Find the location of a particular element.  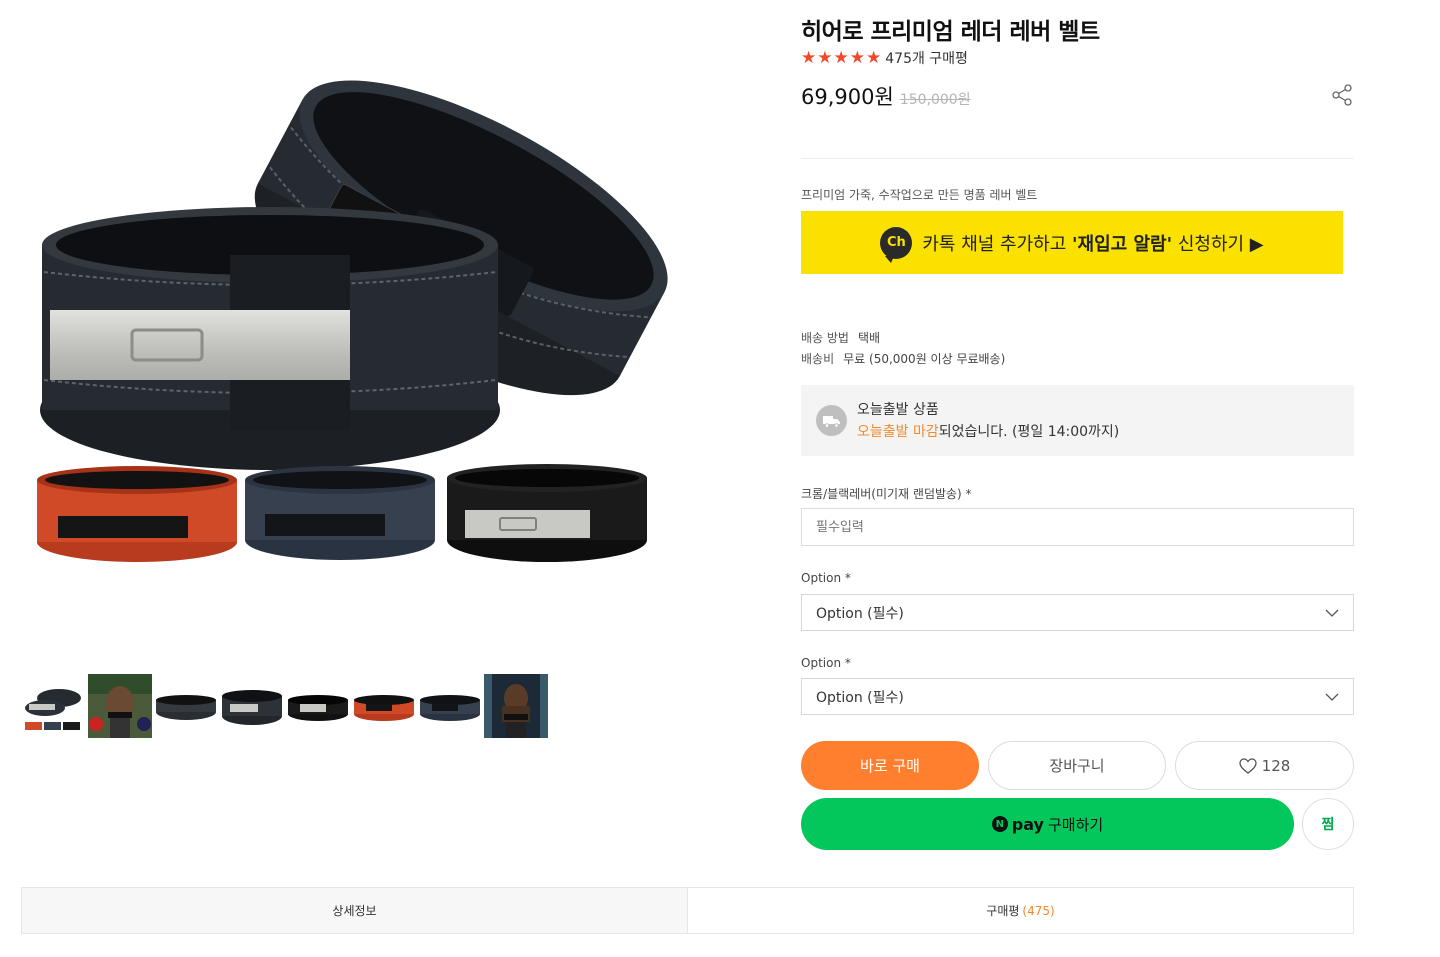

product-title: 히어로 프리미엄 레더 레버 벨트 is located at coordinates (950, 32).